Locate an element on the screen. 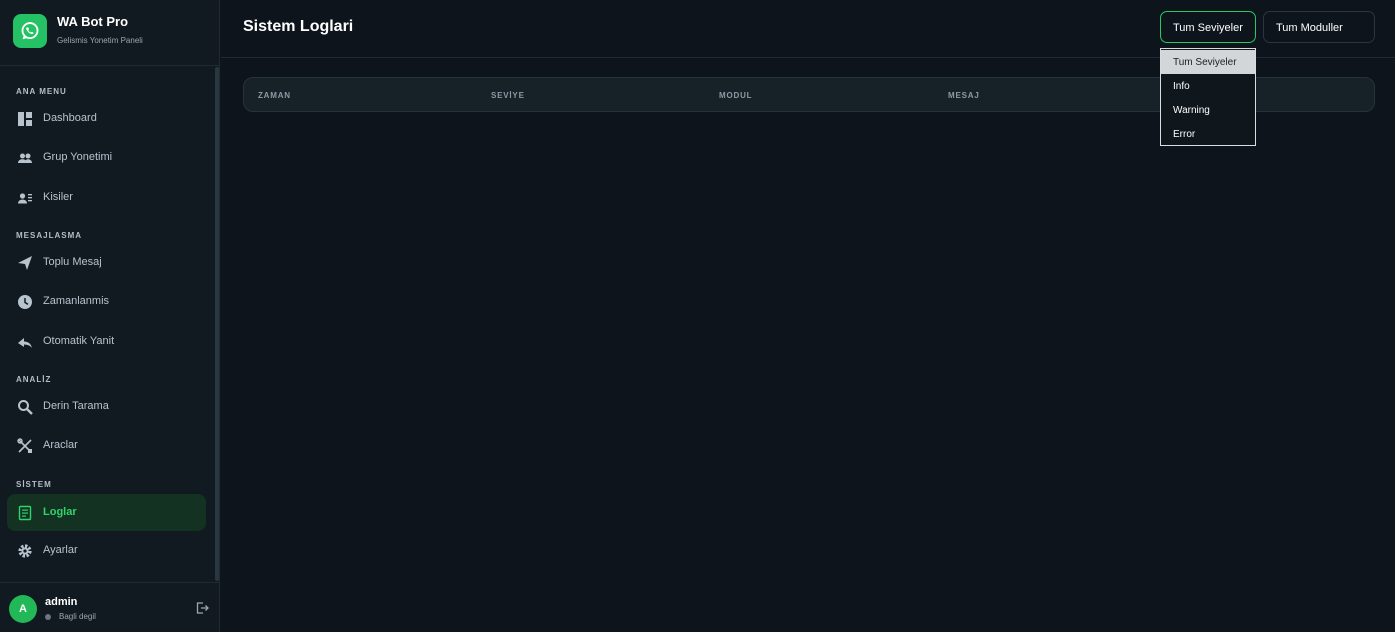 Image resolution: width=1395 pixels, height=632 pixels. module-filter-select: Tum Moduller is located at coordinates (1319, 27).